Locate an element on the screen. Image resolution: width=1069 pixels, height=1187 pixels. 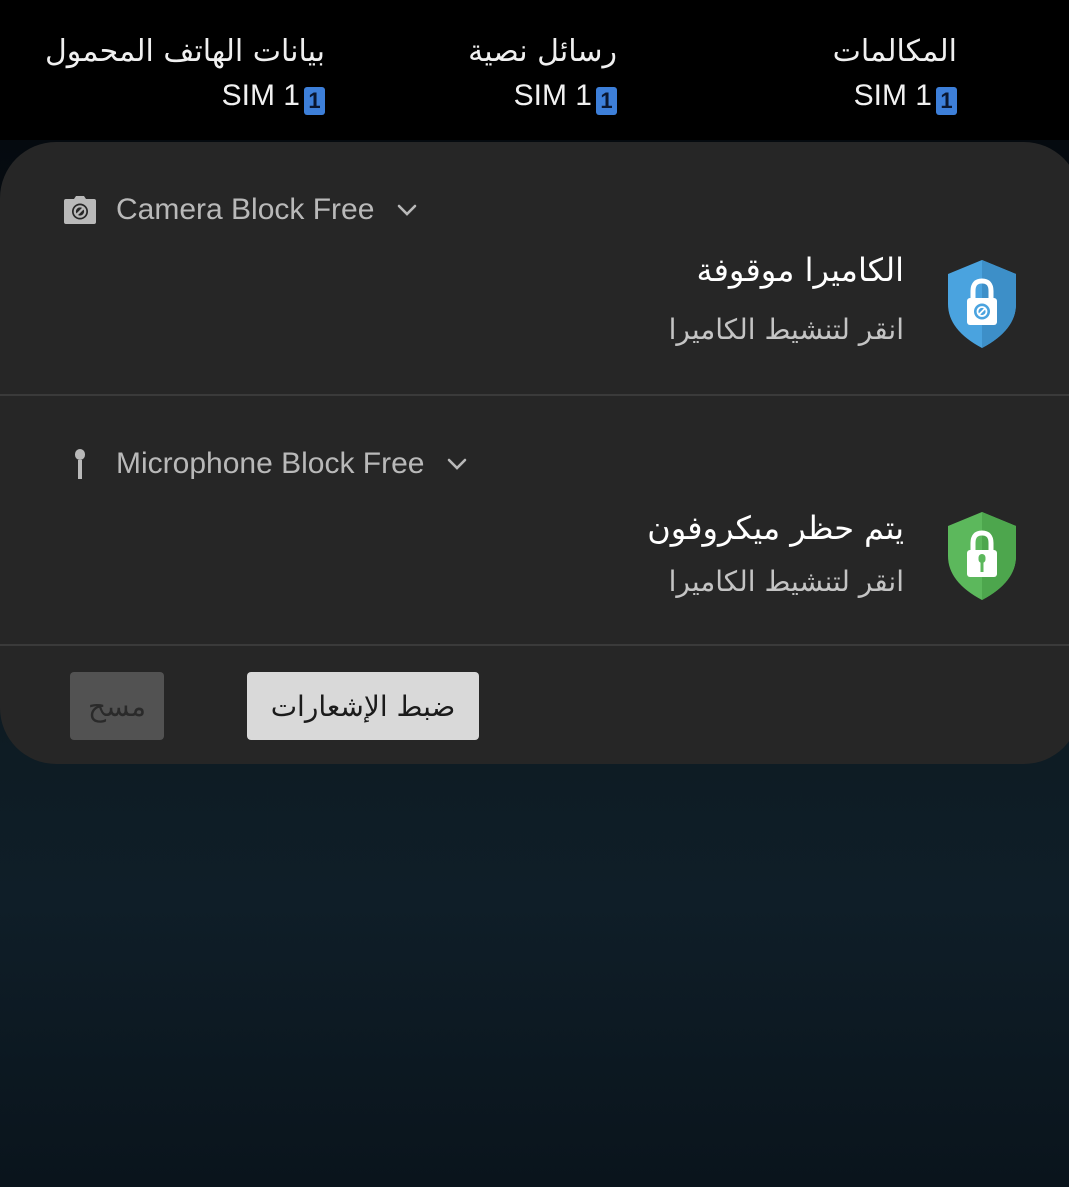
notification-app-header: Microphone Block Free is located at coordinates (266, 464).